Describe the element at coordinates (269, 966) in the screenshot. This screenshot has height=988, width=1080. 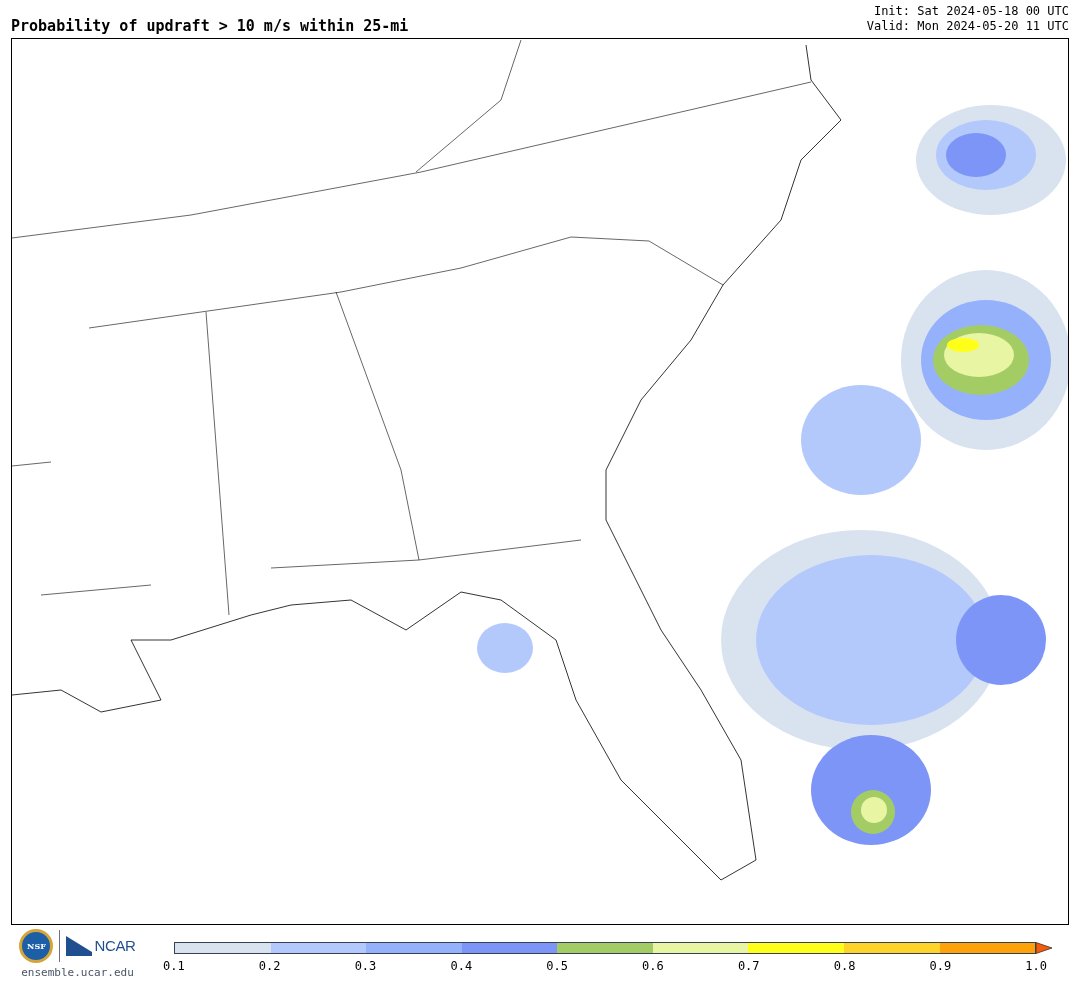
I see `tick-label: 0.2` at that location.